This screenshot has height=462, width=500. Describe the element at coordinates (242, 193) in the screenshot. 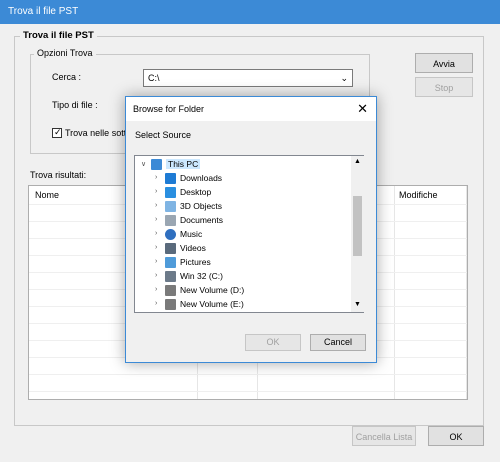

I see `tree-item: › Desktop` at that location.